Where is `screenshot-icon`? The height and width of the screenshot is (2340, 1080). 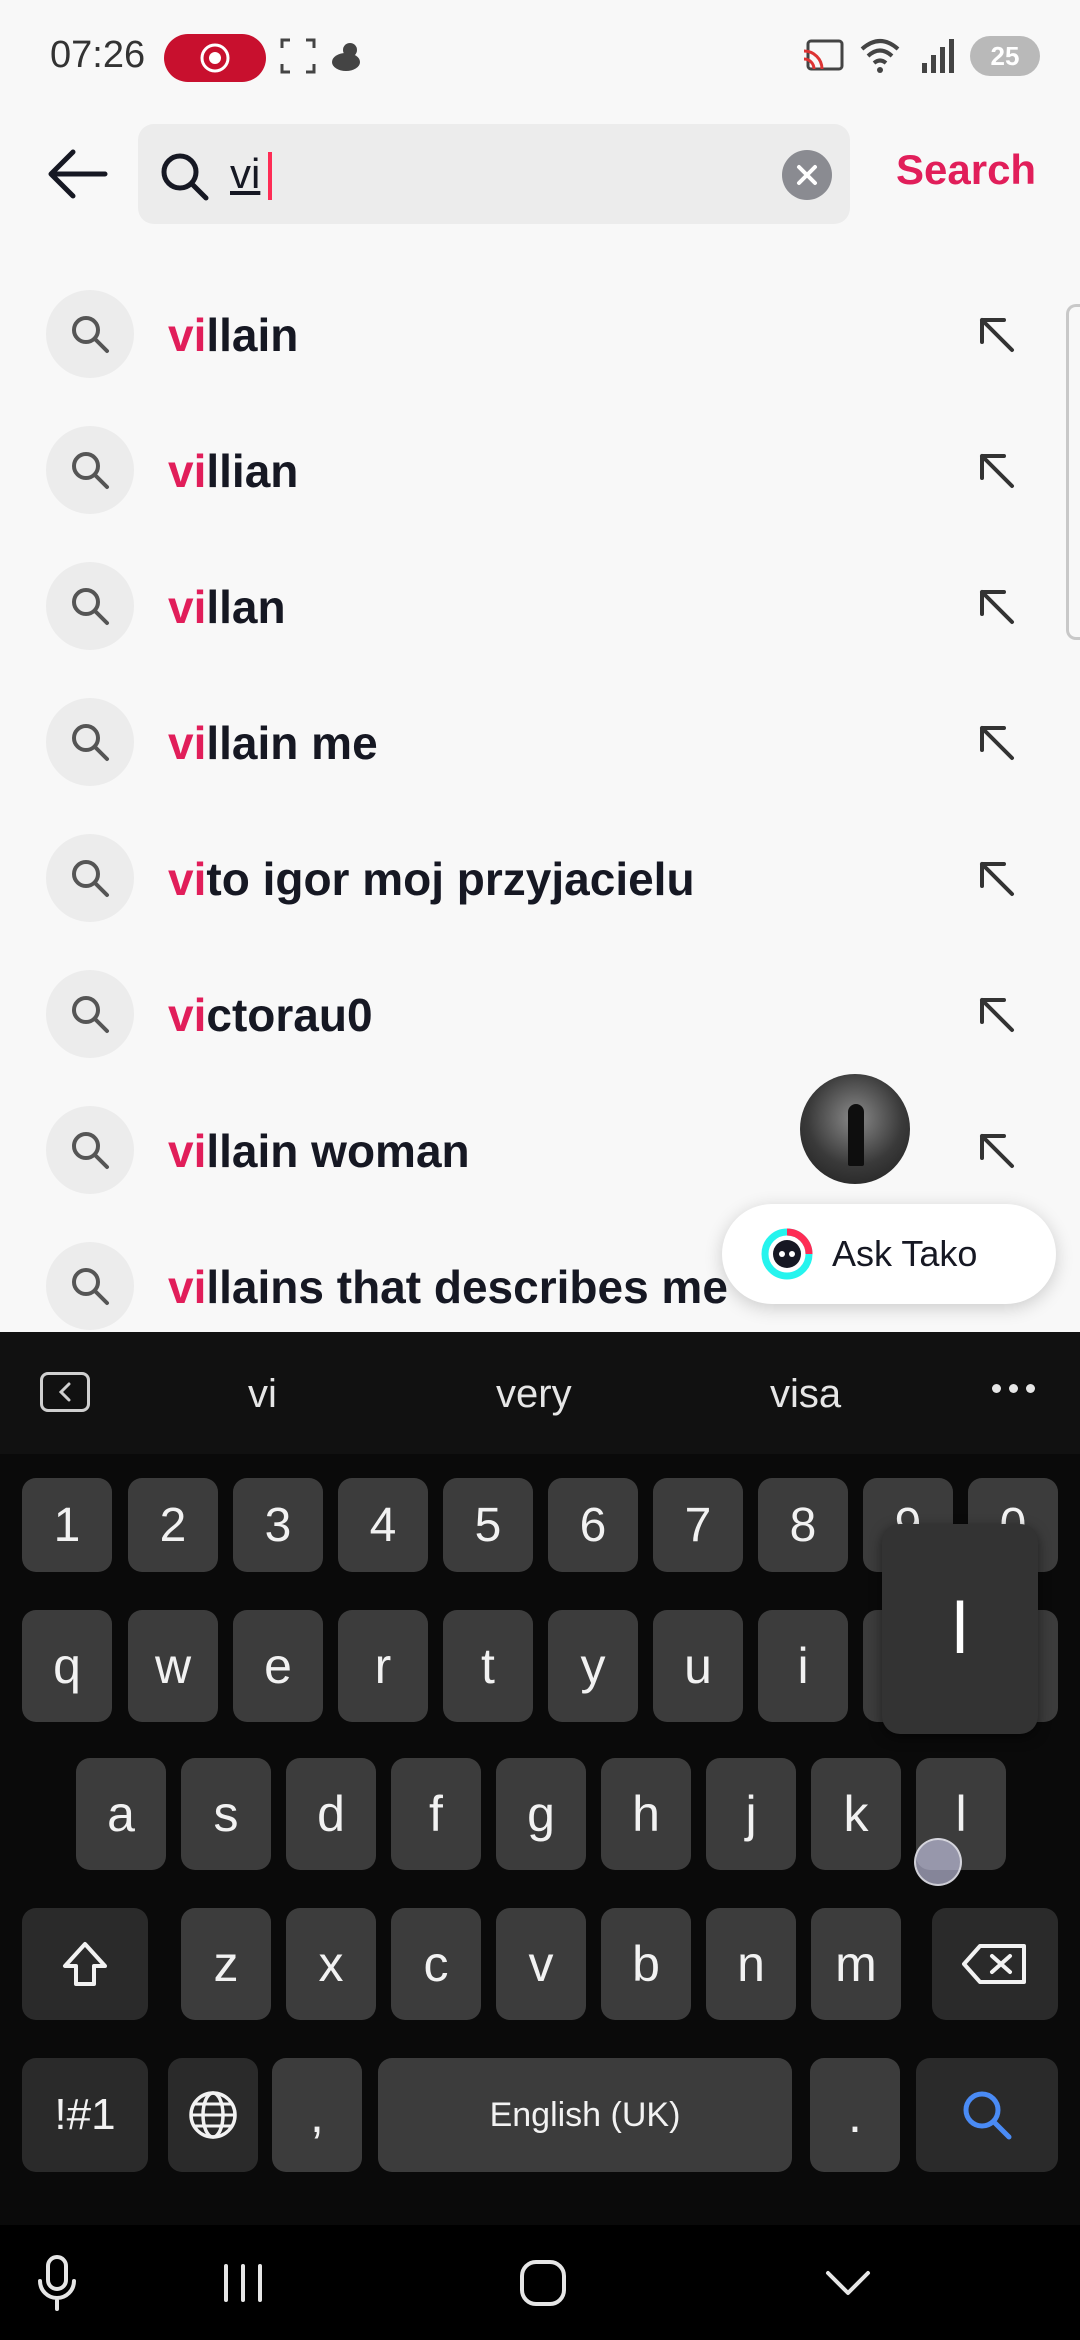
screenshot-icon is located at coordinates (298, 56).